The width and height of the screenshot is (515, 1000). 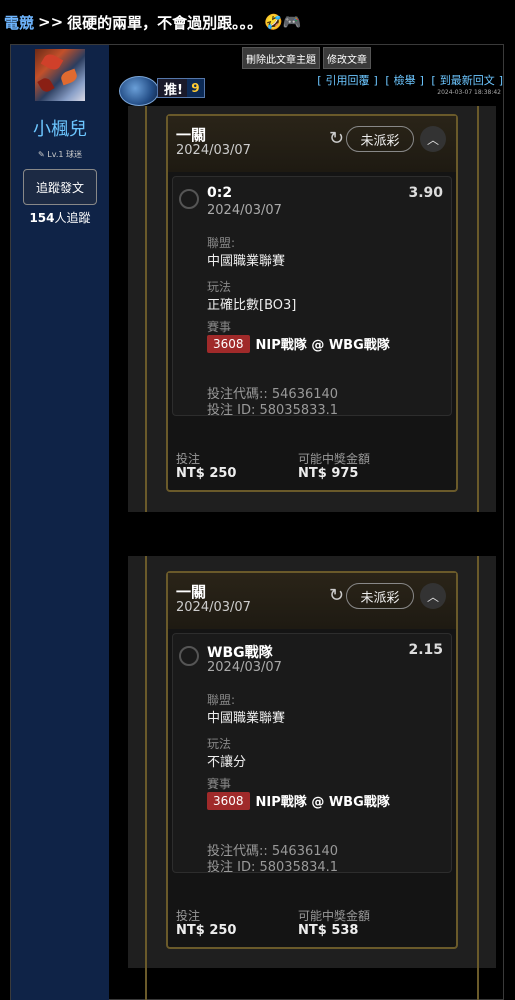 What do you see at coordinates (405, 80) in the screenshot?
I see `report-link: 檢舉` at bounding box center [405, 80].